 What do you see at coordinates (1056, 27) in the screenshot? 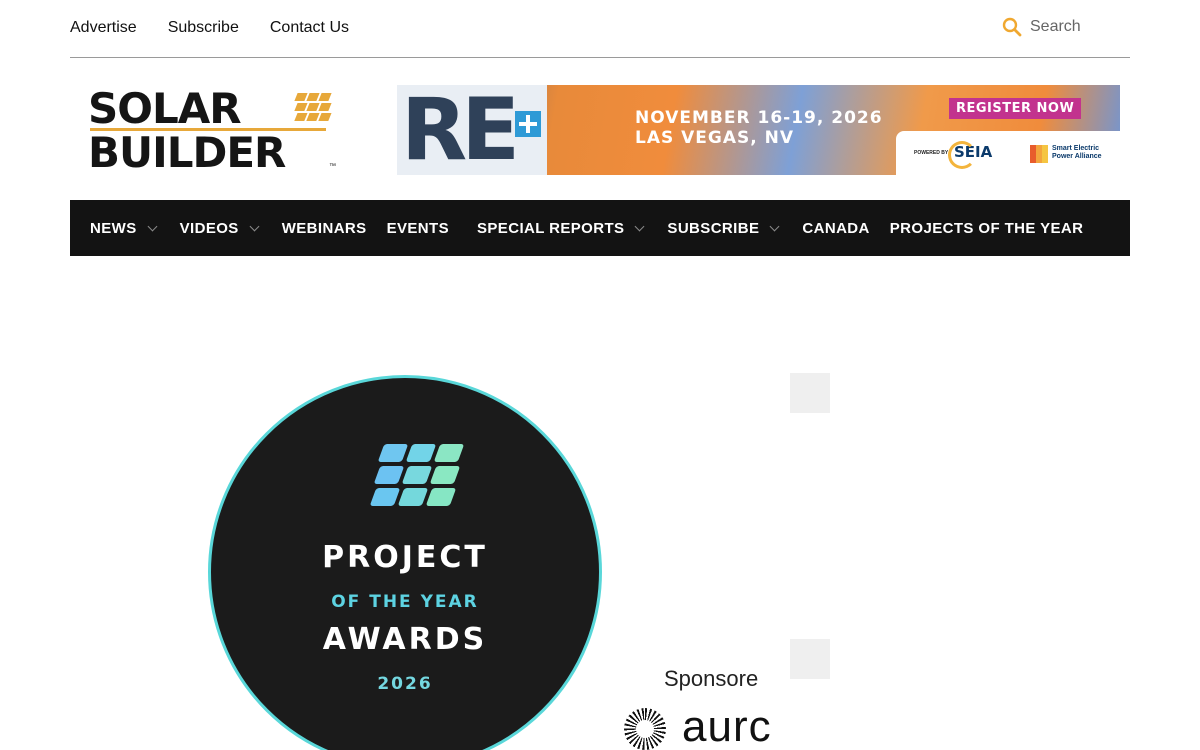
I see `search-input` at bounding box center [1056, 27].